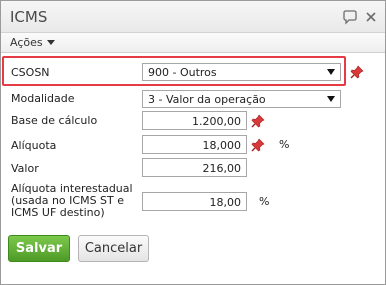 This screenshot has height=285, width=386. I want to click on actions-menu-label: Ações, so click(26, 42).